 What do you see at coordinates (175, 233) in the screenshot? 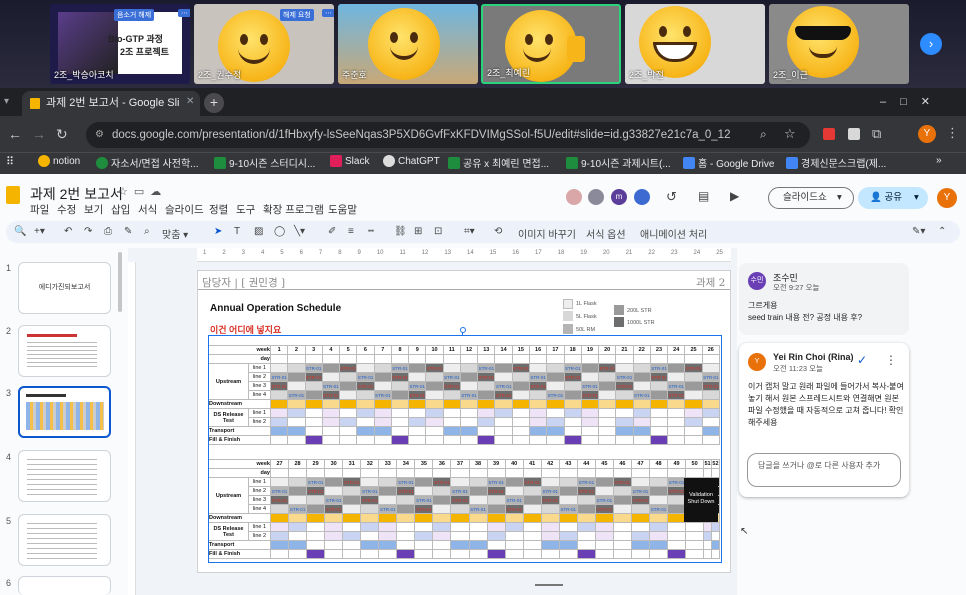
I see `zoom-select: 맞춤 ▾` at bounding box center [175, 233].